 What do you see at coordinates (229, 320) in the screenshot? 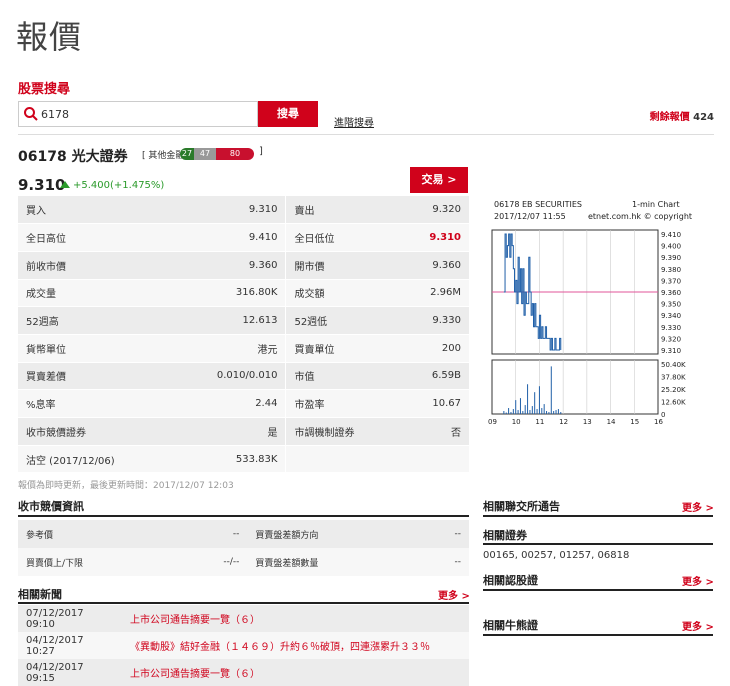
I see `quote-value: 12.613` at bounding box center [229, 320].